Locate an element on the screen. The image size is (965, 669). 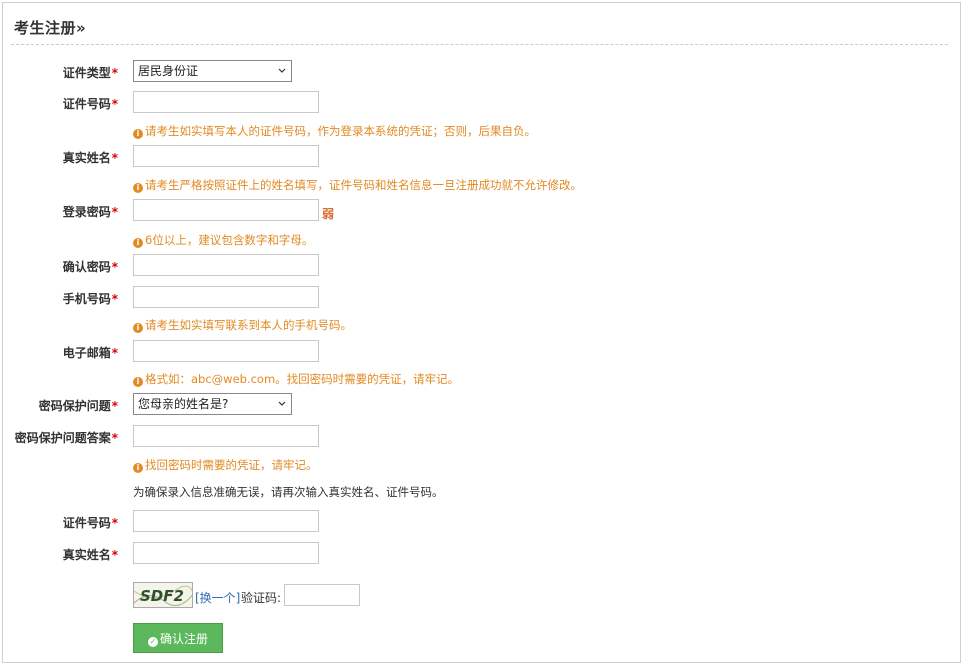
email-input is located at coordinates (226, 351).